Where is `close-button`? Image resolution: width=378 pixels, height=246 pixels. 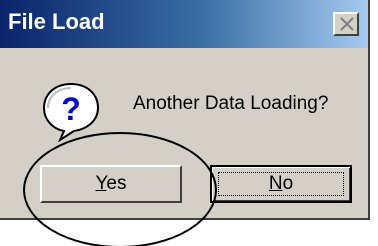
close-button is located at coordinates (346, 24).